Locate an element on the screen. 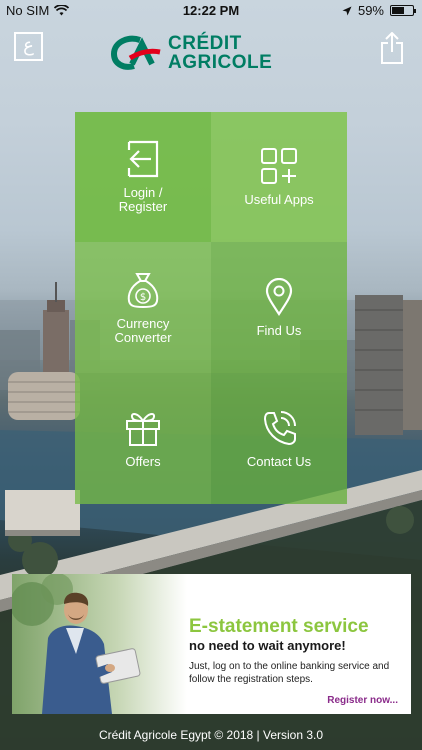 This screenshot has width=422, height=750. location-arrow-icon is located at coordinates (347, 10).